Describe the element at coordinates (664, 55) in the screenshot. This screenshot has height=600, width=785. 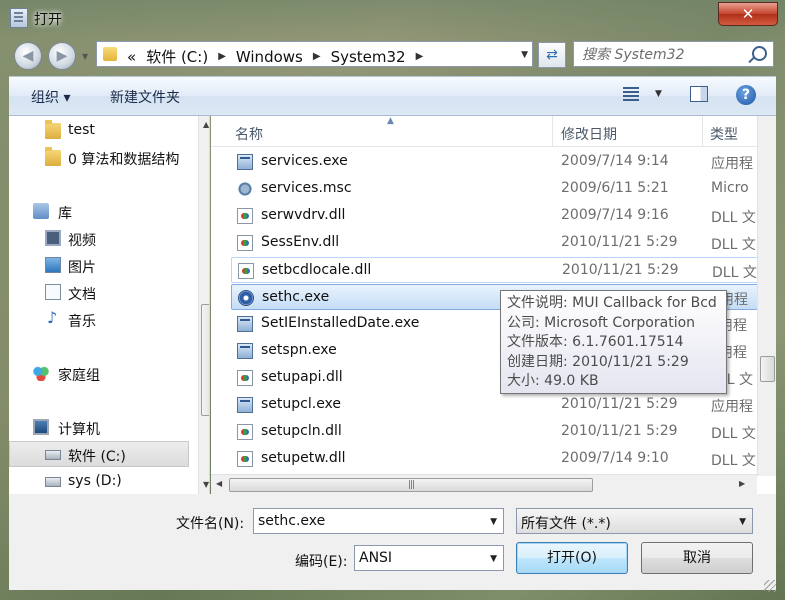
I see `search-input` at that location.